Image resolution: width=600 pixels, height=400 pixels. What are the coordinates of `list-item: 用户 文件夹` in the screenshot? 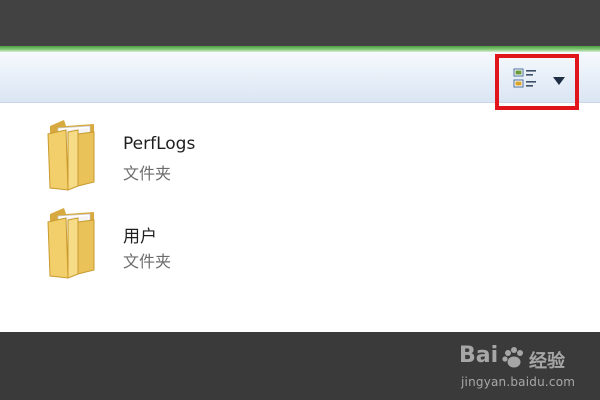 It's located at (140, 244).